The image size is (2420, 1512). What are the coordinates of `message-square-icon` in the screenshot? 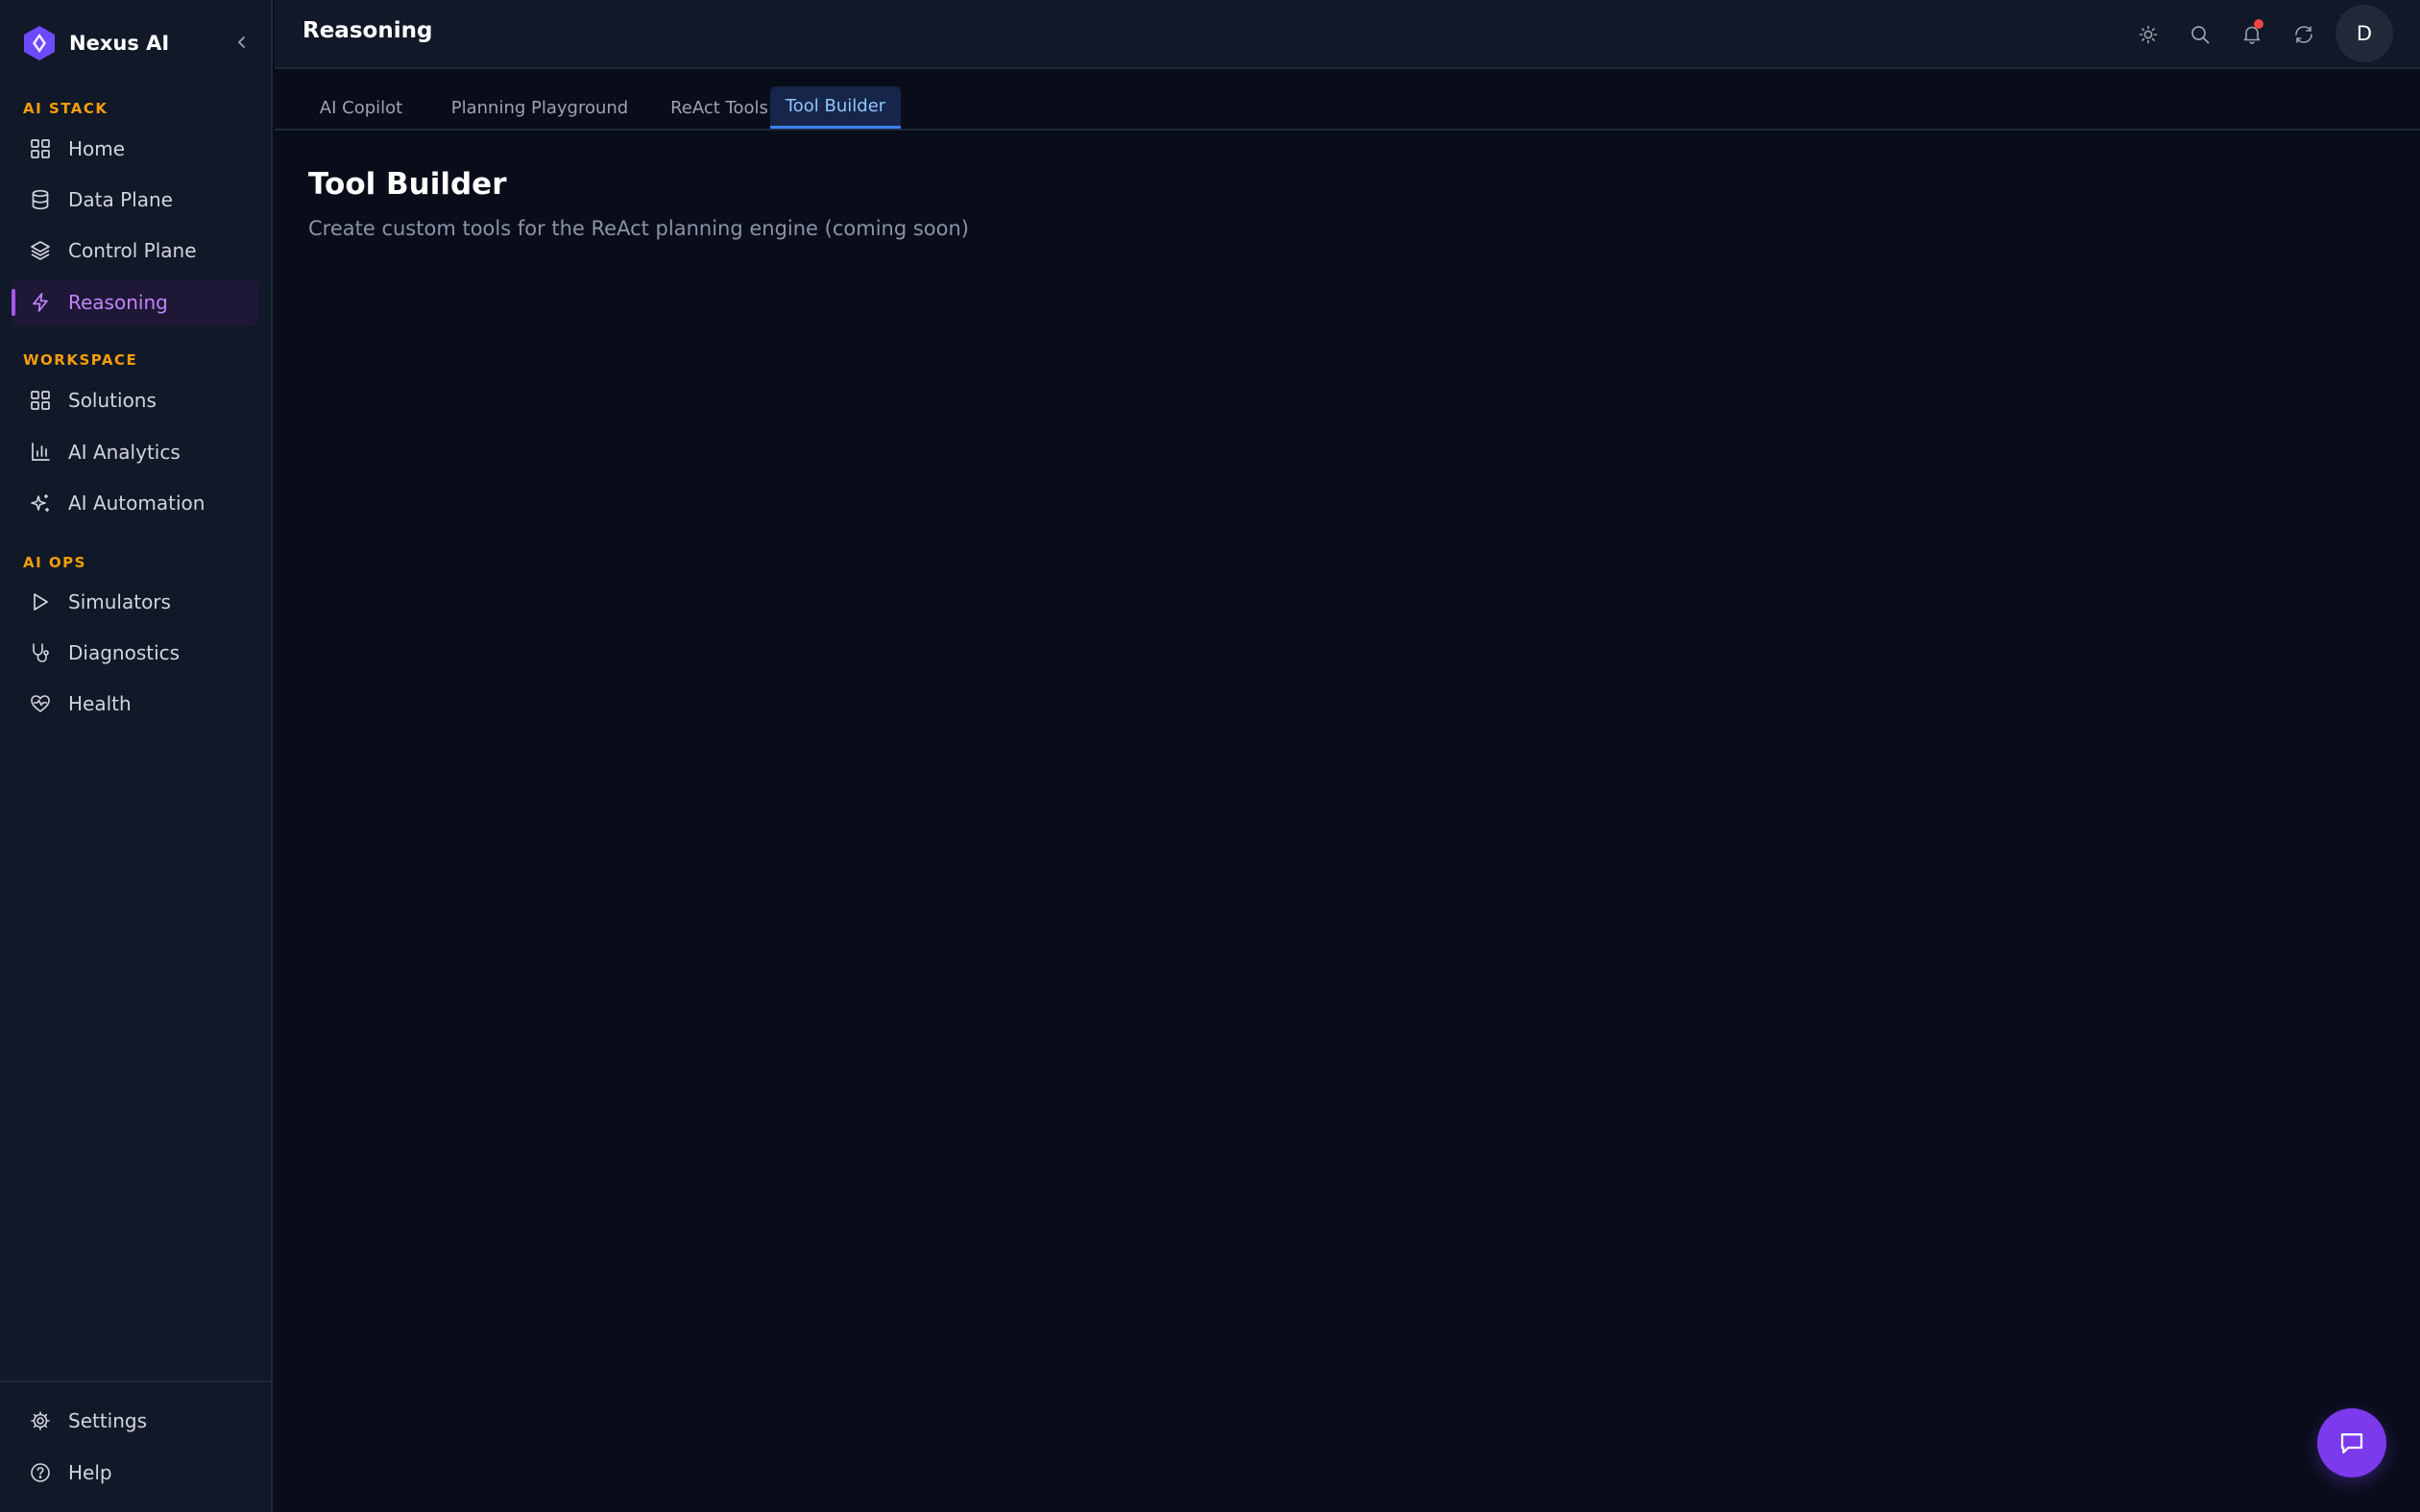 It's located at (2351, 1443).